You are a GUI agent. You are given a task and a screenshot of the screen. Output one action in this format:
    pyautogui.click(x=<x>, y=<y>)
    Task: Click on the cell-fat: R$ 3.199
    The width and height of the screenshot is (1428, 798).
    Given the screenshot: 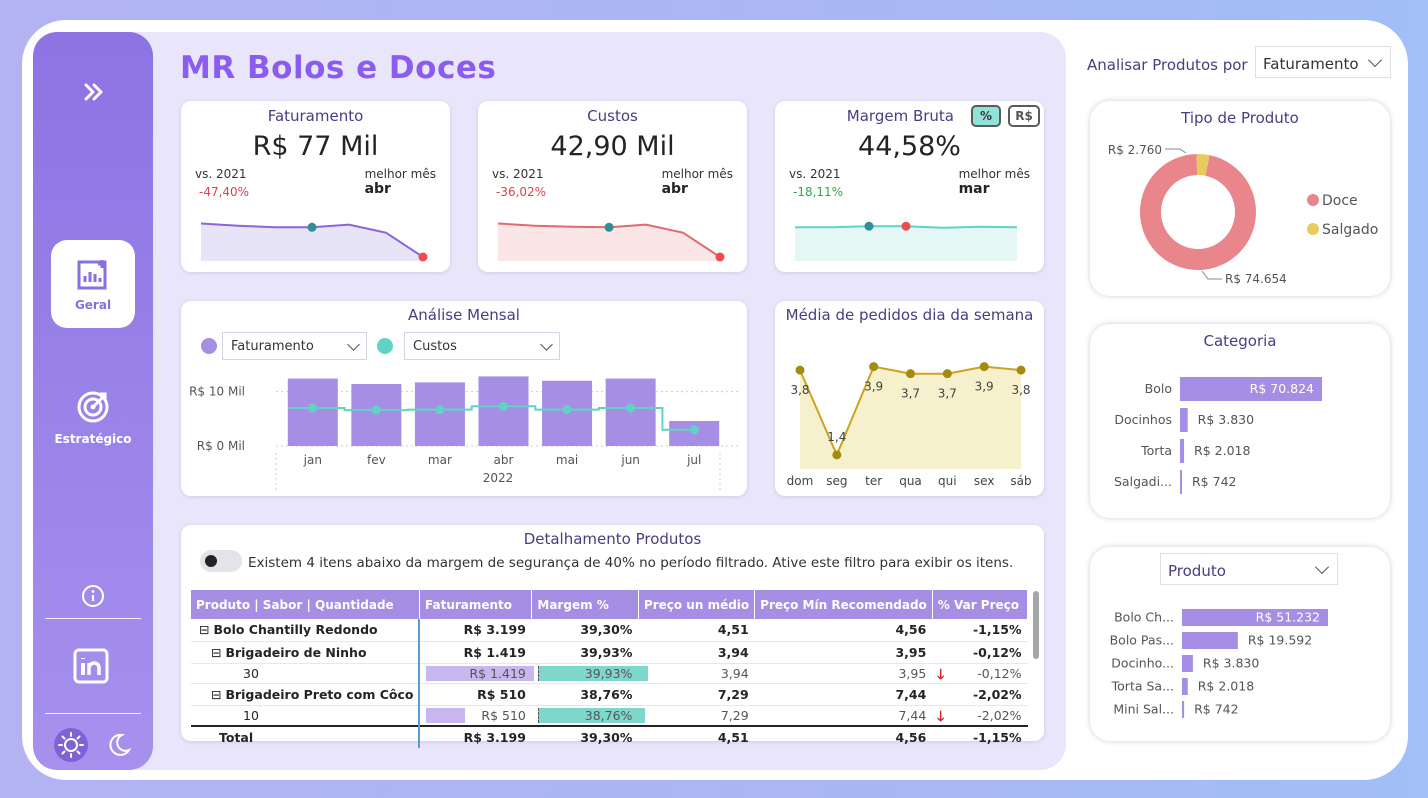 What is the action you would take?
    pyautogui.click(x=475, y=630)
    